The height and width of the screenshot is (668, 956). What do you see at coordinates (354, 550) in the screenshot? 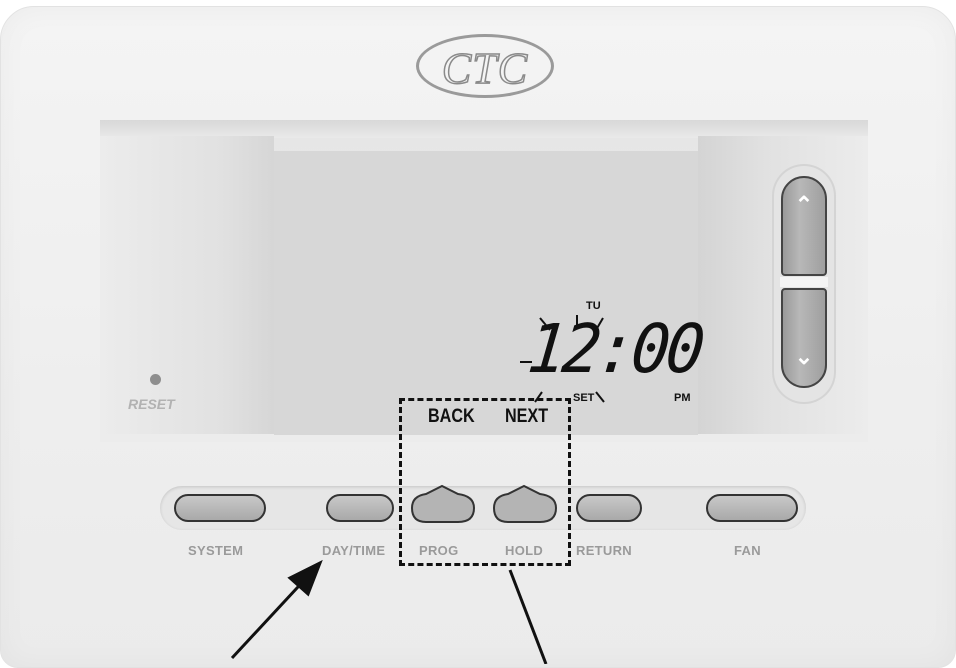
I see `daytime-label: DAY/TIME` at bounding box center [354, 550].